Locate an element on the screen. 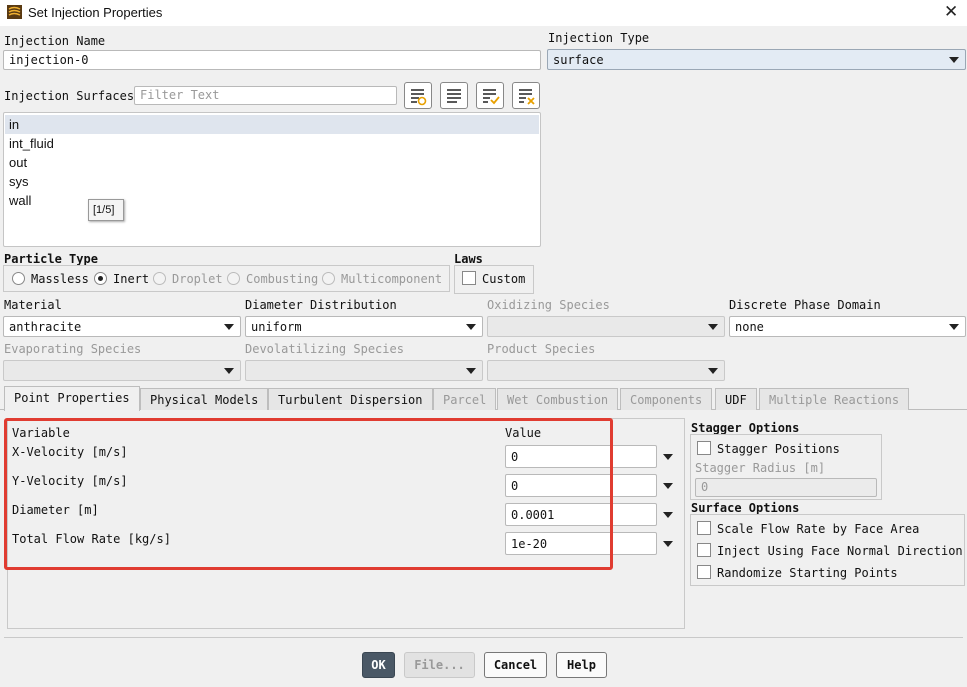 The width and height of the screenshot is (967, 687). oxidizing-species-label: Oxidizing Species is located at coordinates (548, 305).